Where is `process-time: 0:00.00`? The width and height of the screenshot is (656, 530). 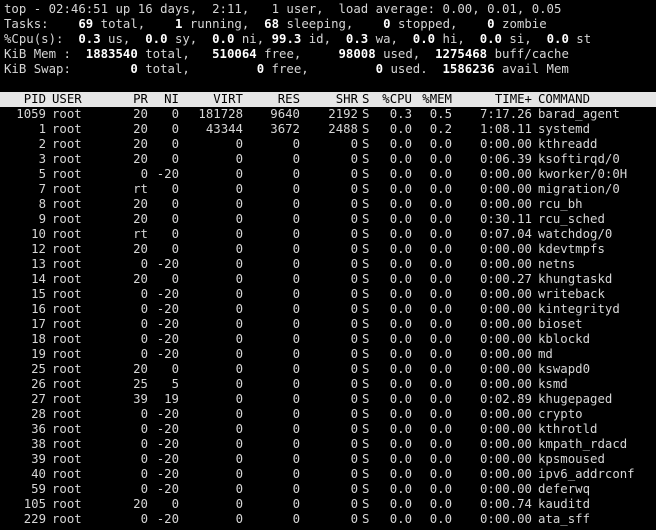
process-time: 0:00.00 is located at coordinates (505, 354).